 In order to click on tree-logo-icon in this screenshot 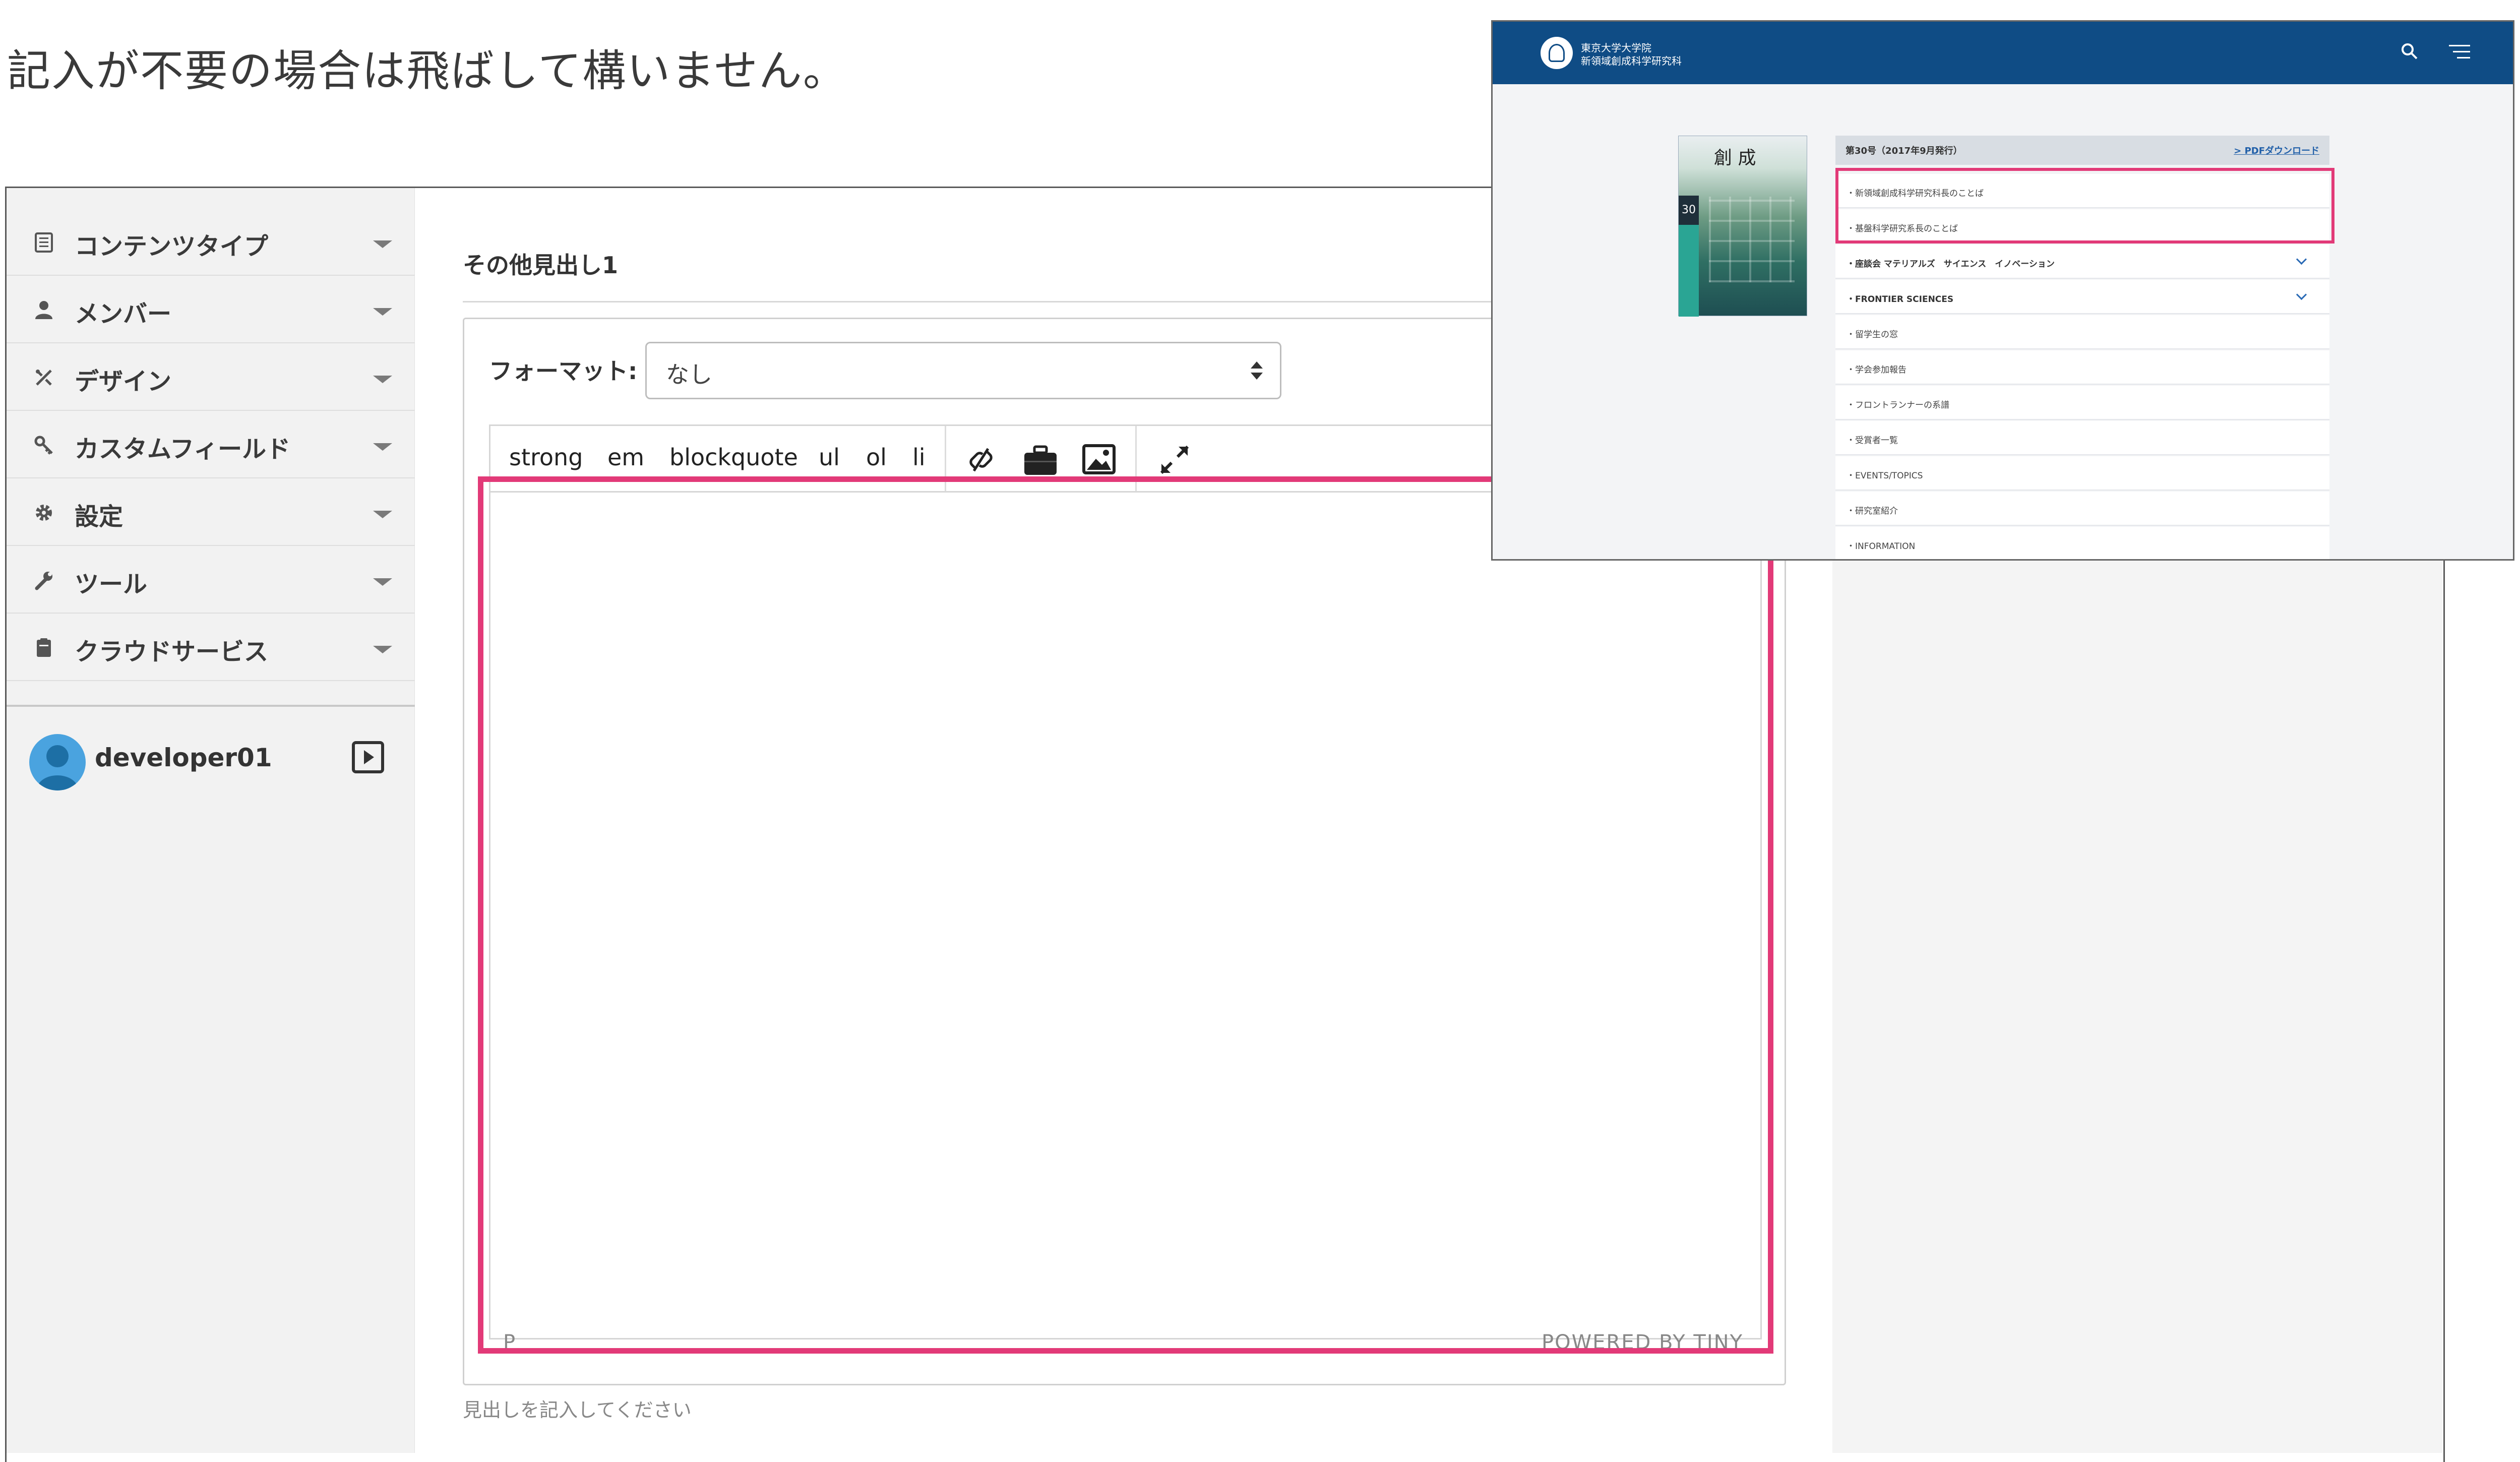, I will do `click(1557, 53)`.